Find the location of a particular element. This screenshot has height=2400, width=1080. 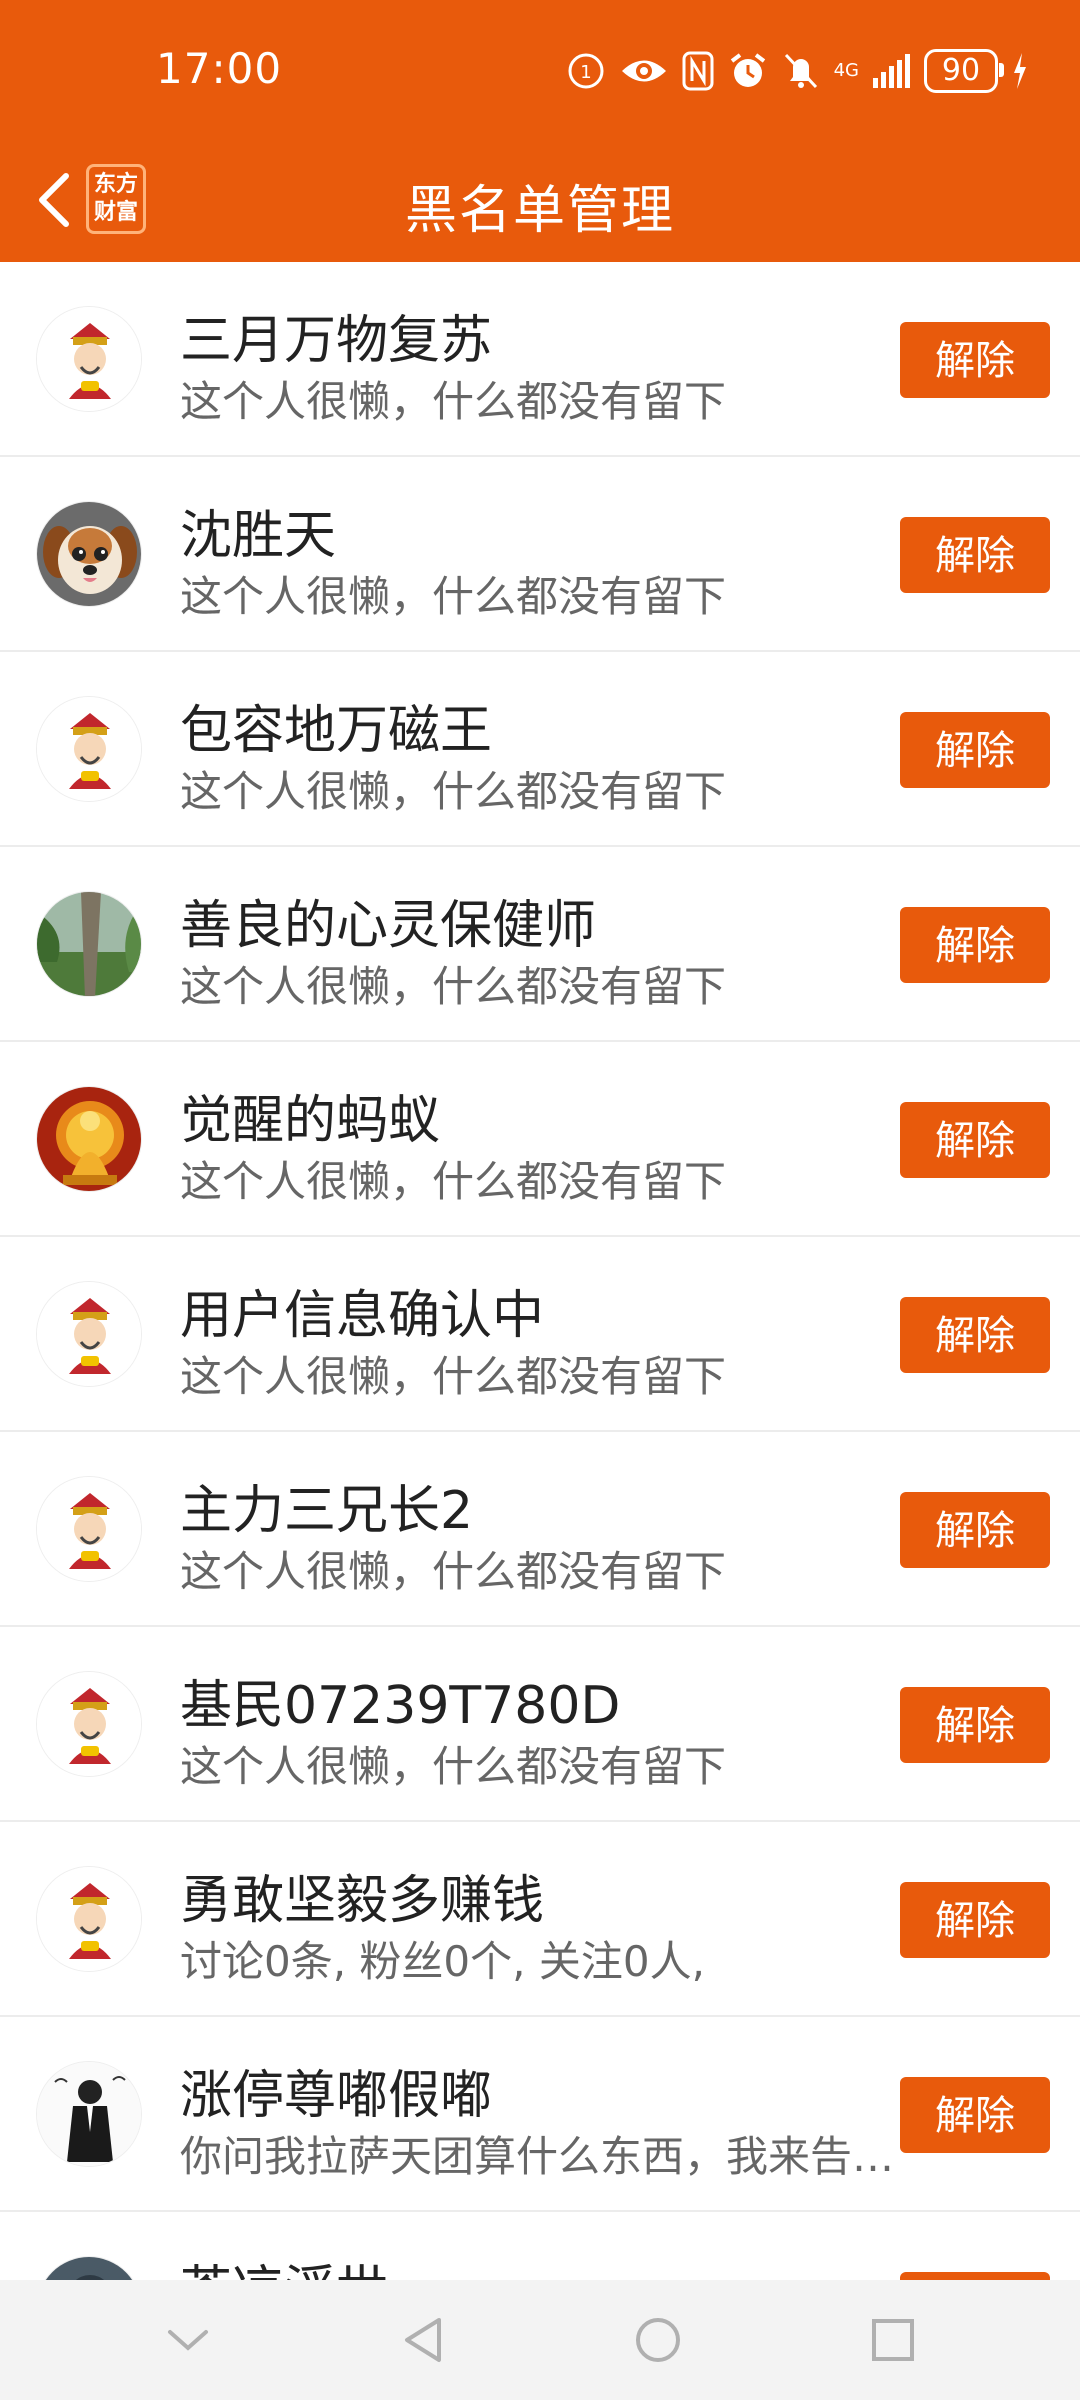

back-nav-button is located at coordinates (423, 2340).